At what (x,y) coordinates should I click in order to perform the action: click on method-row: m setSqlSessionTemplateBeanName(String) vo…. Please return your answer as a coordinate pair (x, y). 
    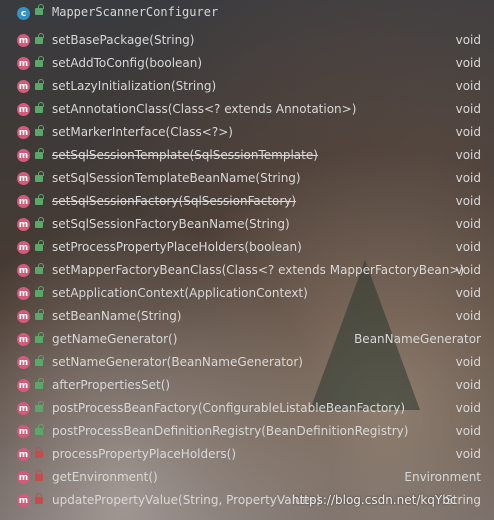
    Looking at the image, I should click on (247, 178).